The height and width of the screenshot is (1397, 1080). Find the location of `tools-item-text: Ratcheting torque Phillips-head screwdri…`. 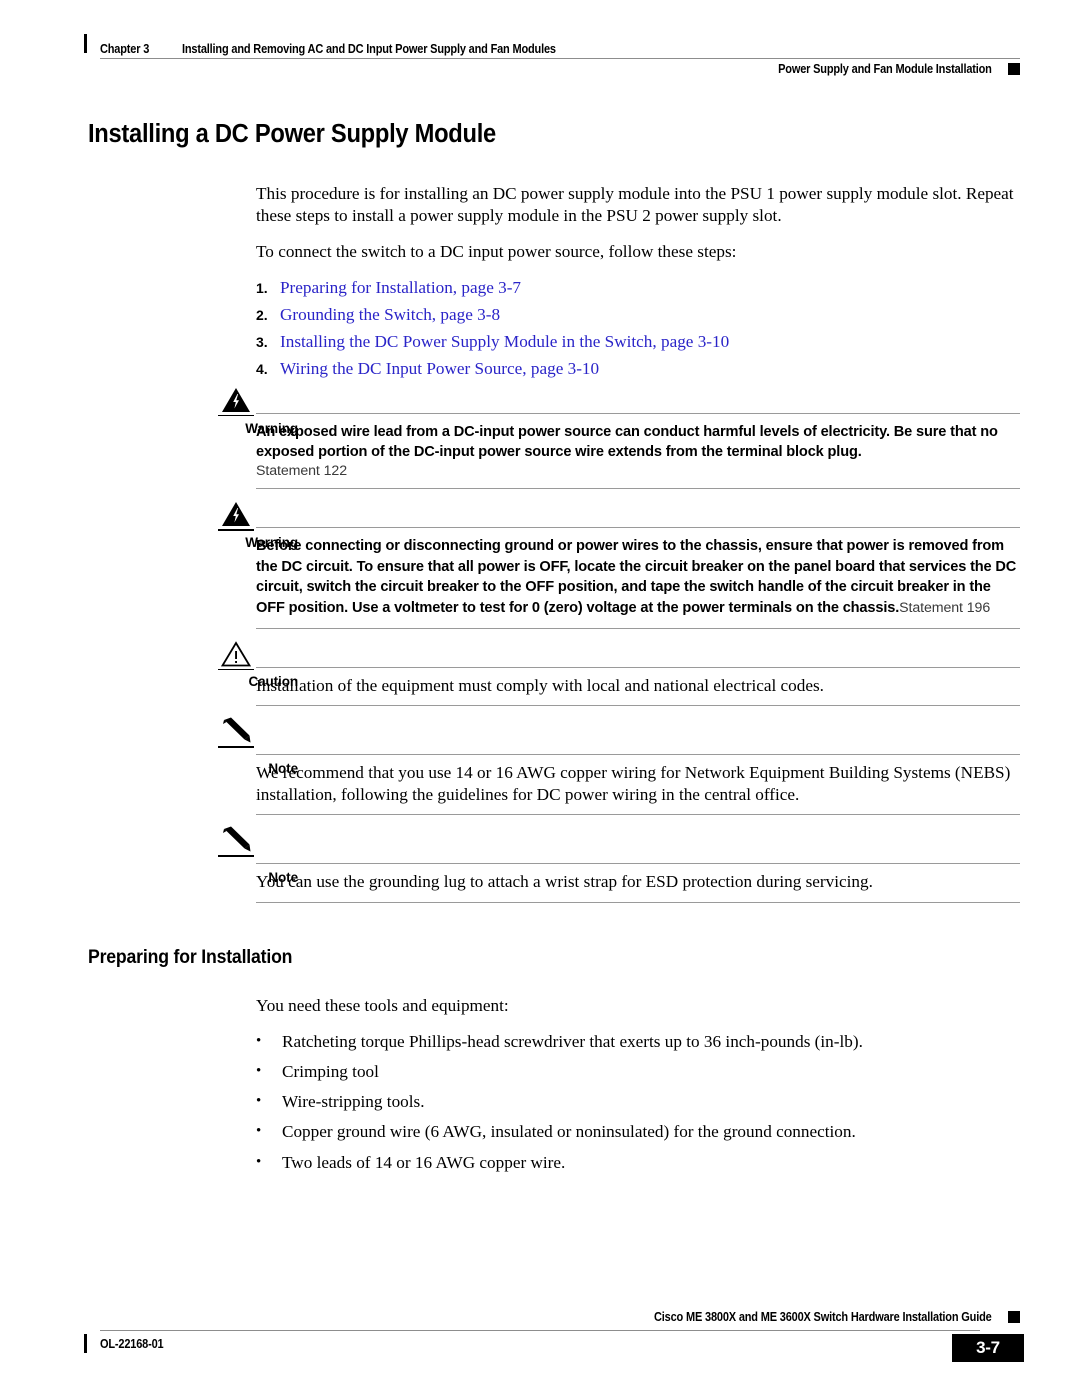

tools-item-text: Ratcheting torque Phillips-head screwdri… is located at coordinates (572, 1041).